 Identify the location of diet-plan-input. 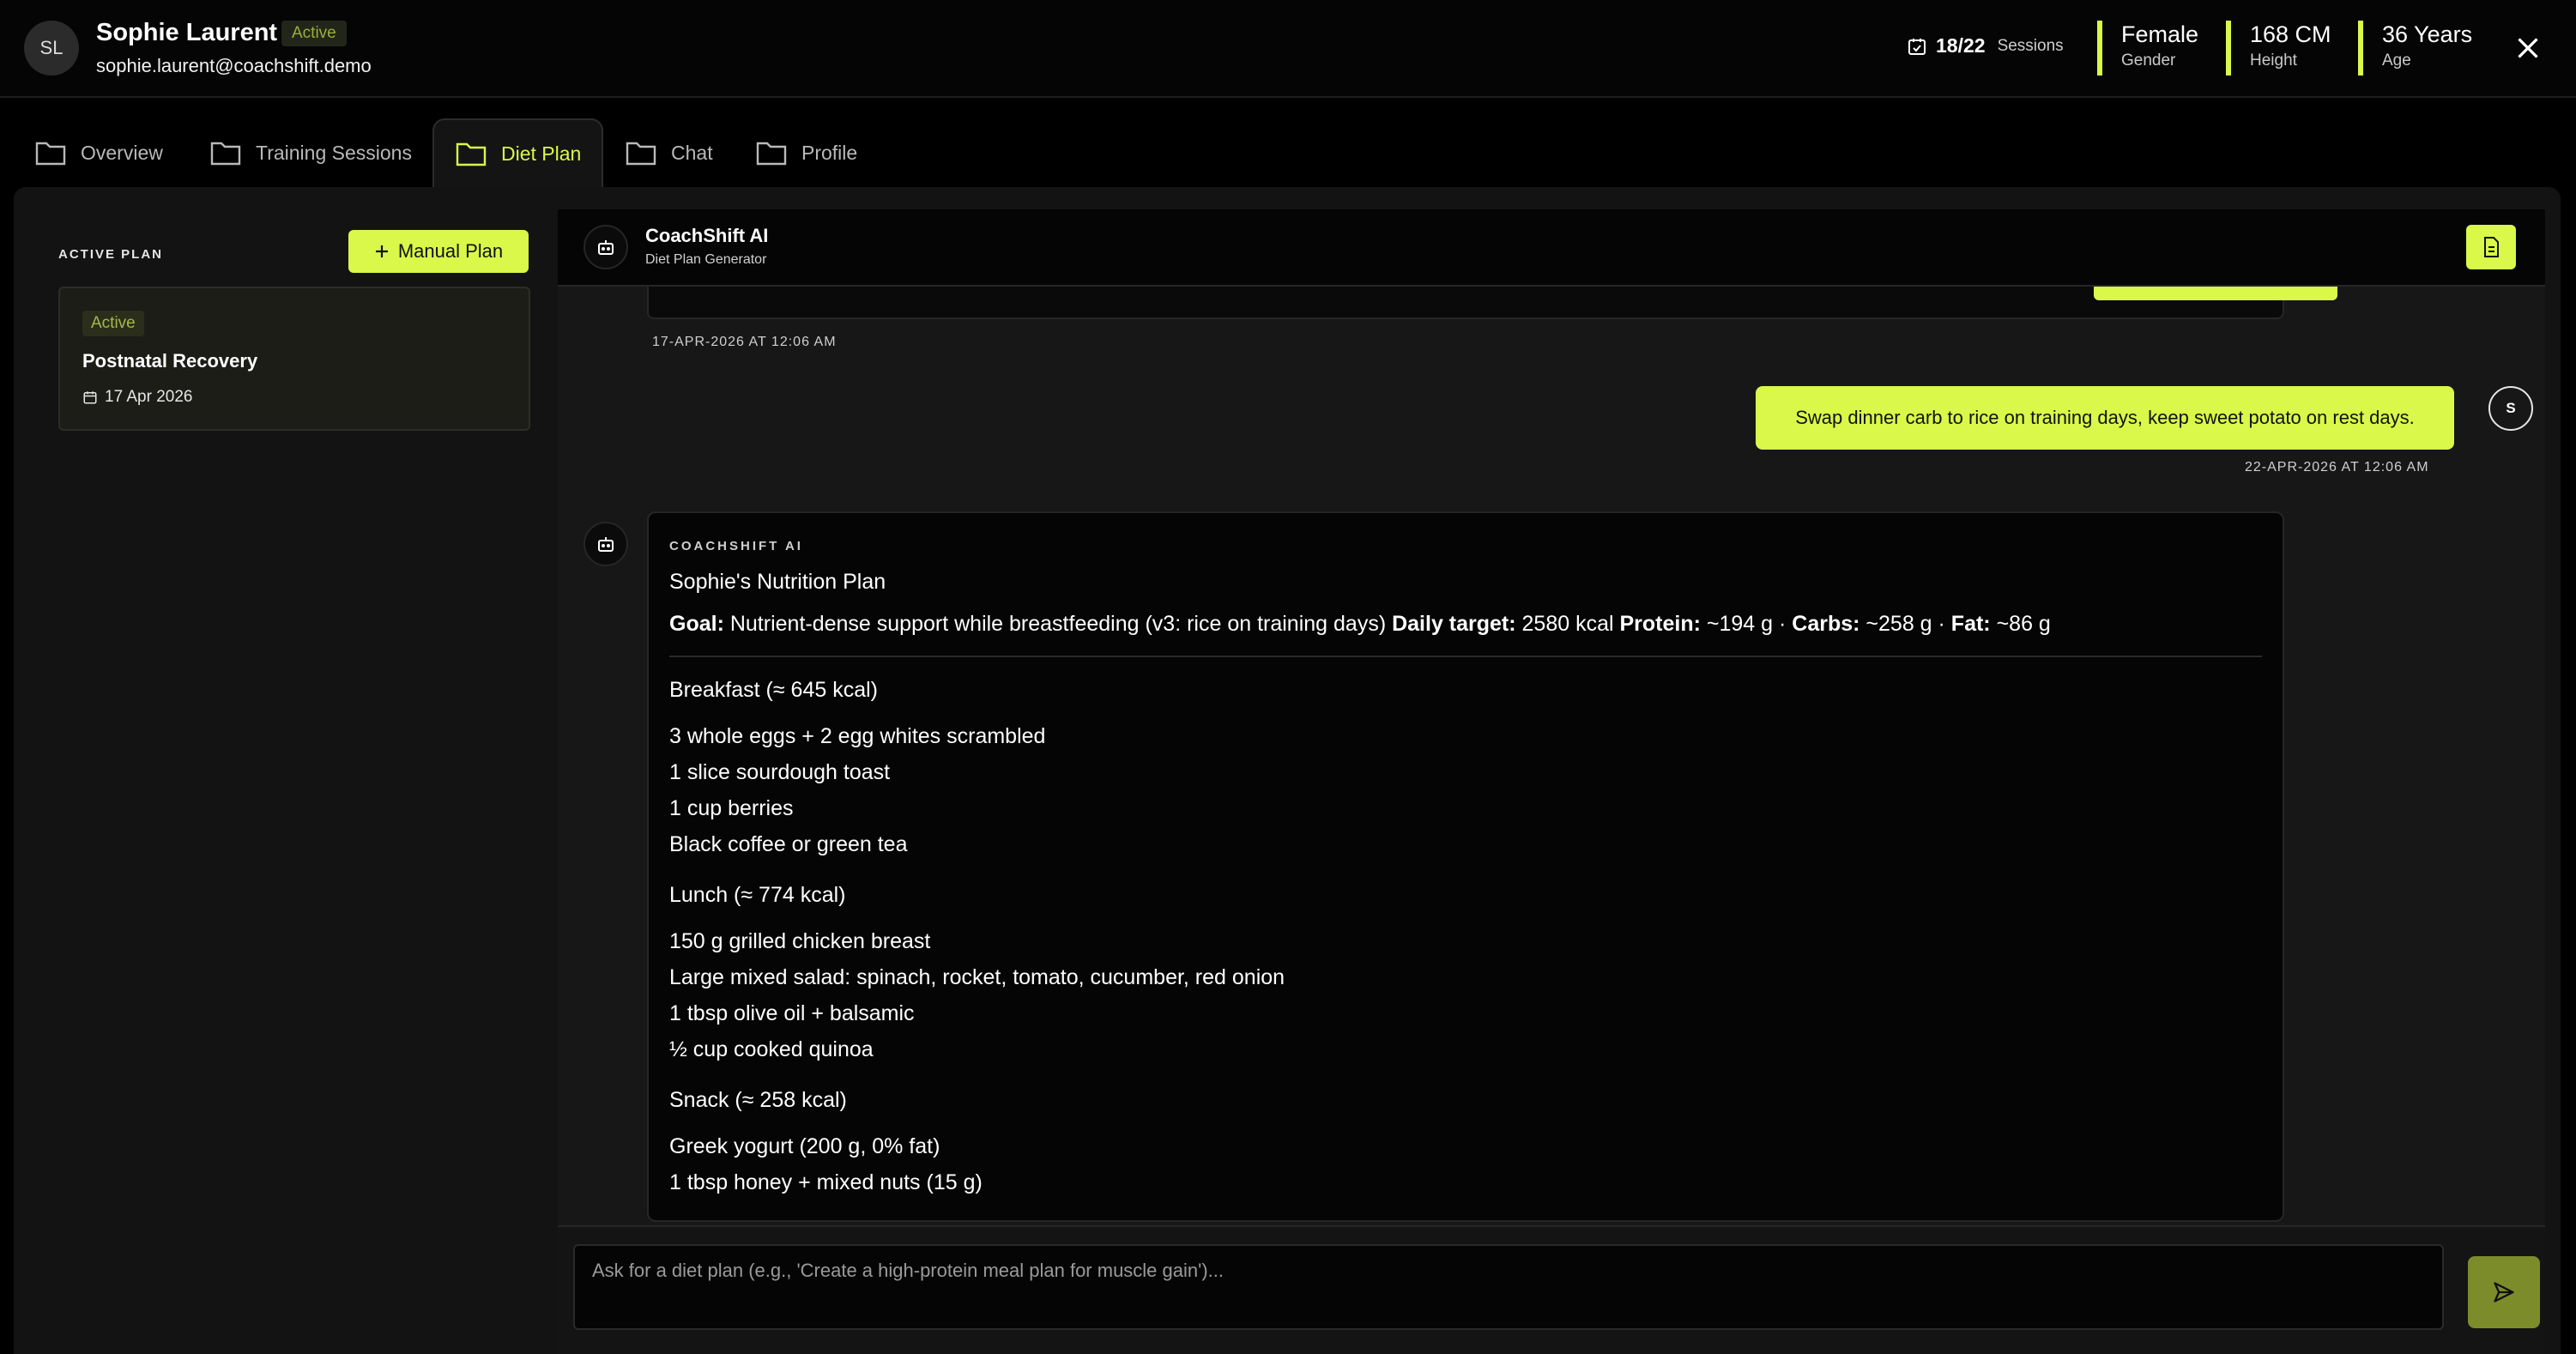
(1508, 1287).